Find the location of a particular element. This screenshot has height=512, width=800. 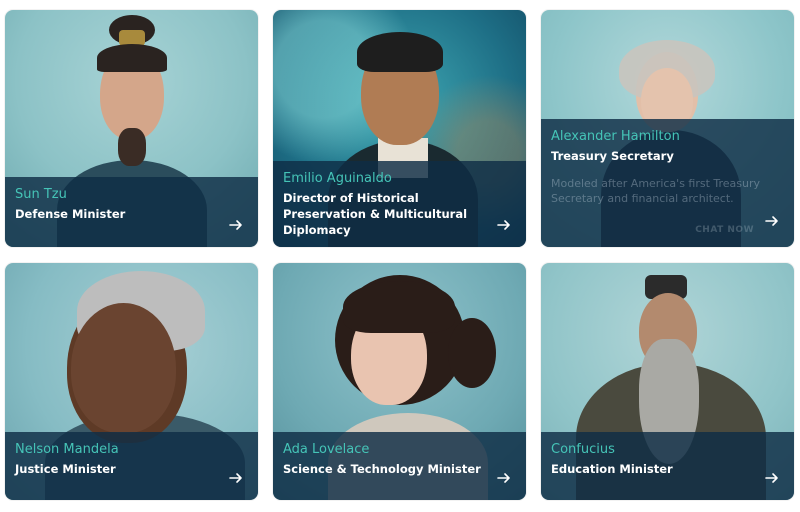

character-role: Treasury Secretary is located at coordinates (612, 156).